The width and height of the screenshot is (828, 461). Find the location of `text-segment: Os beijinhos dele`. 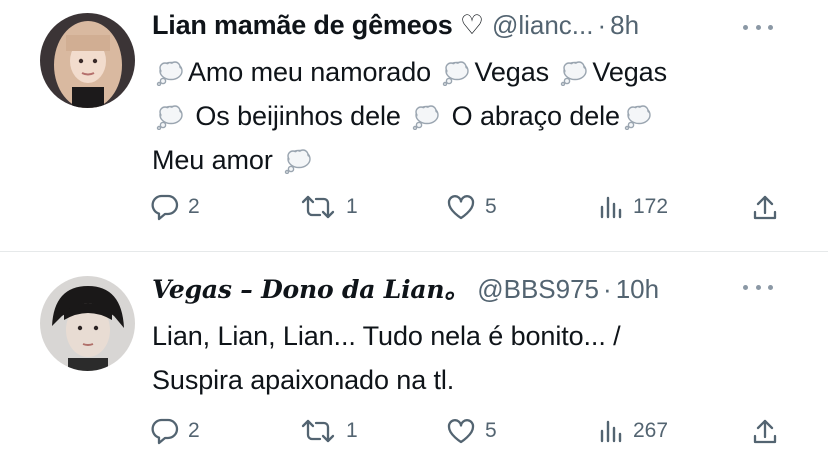

text-segment: Os beijinhos dele is located at coordinates (298, 116).